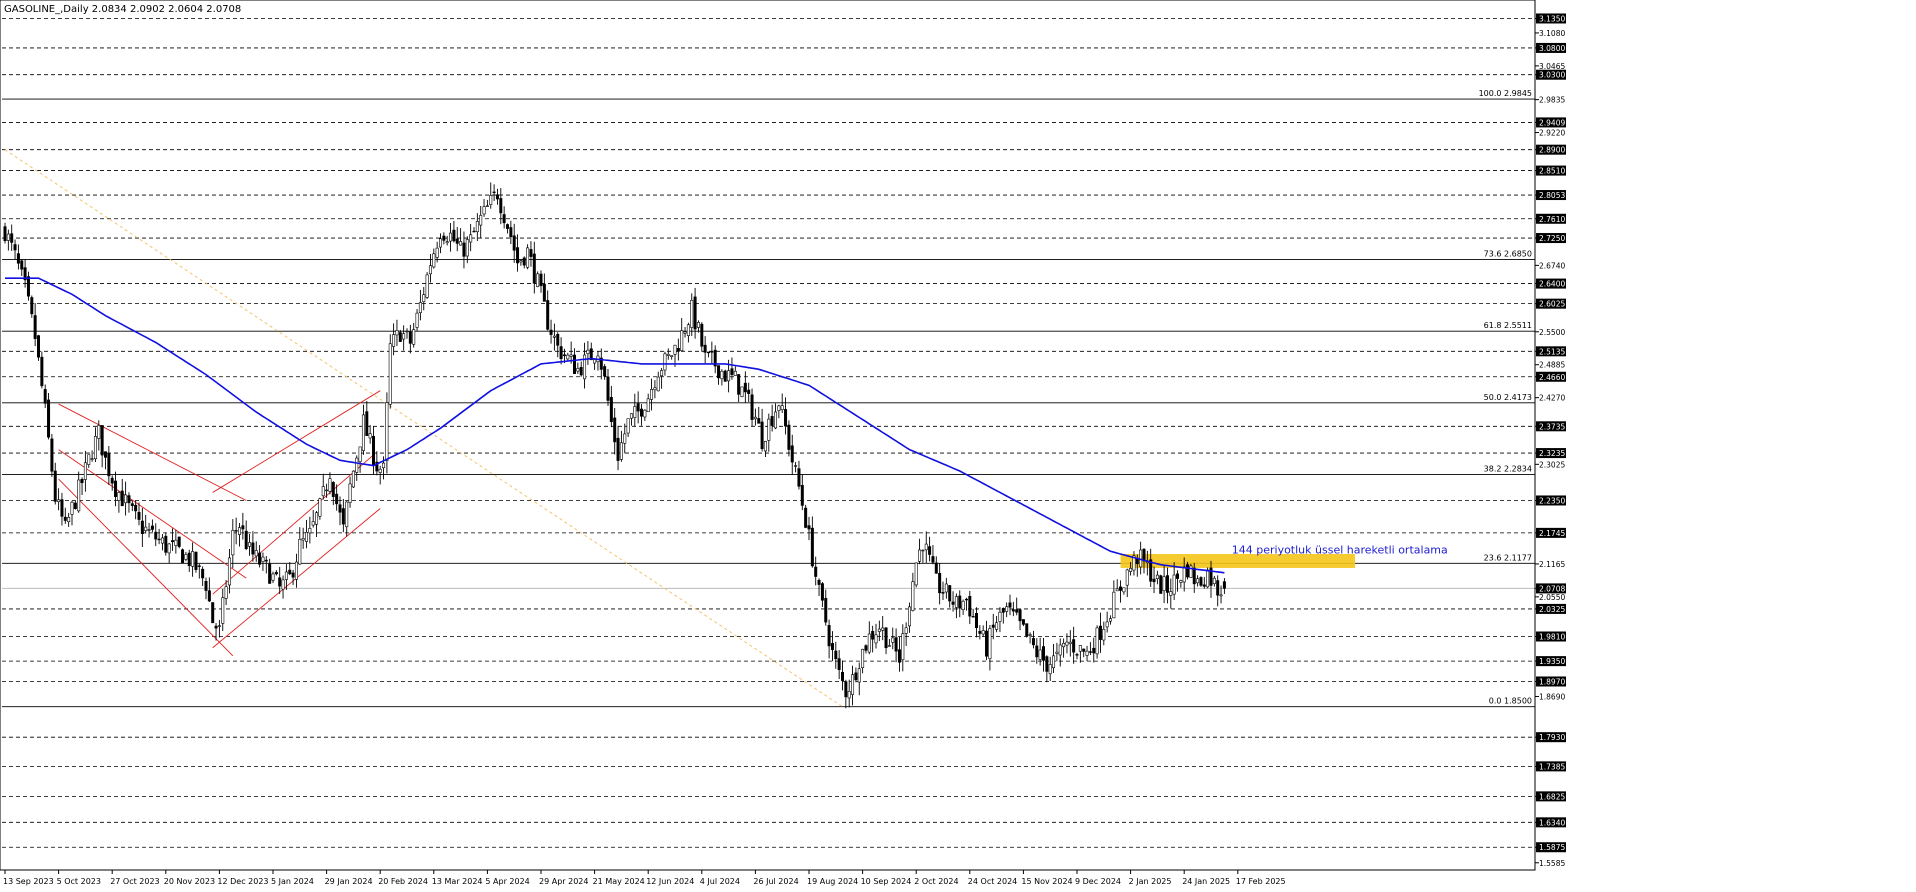  What do you see at coordinates (1552, 822) in the screenshot?
I see `level-price-label: 1.6340` at bounding box center [1552, 822].